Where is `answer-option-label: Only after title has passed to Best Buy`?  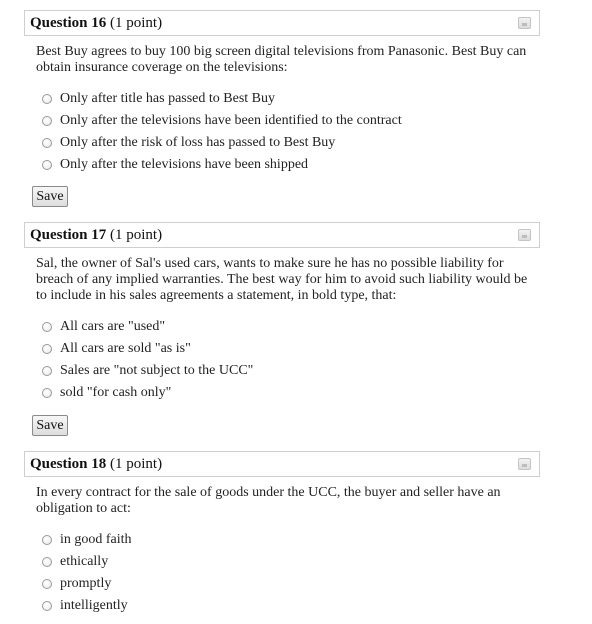 answer-option-label: Only after title has passed to Best Buy is located at coordinates (167, 99).